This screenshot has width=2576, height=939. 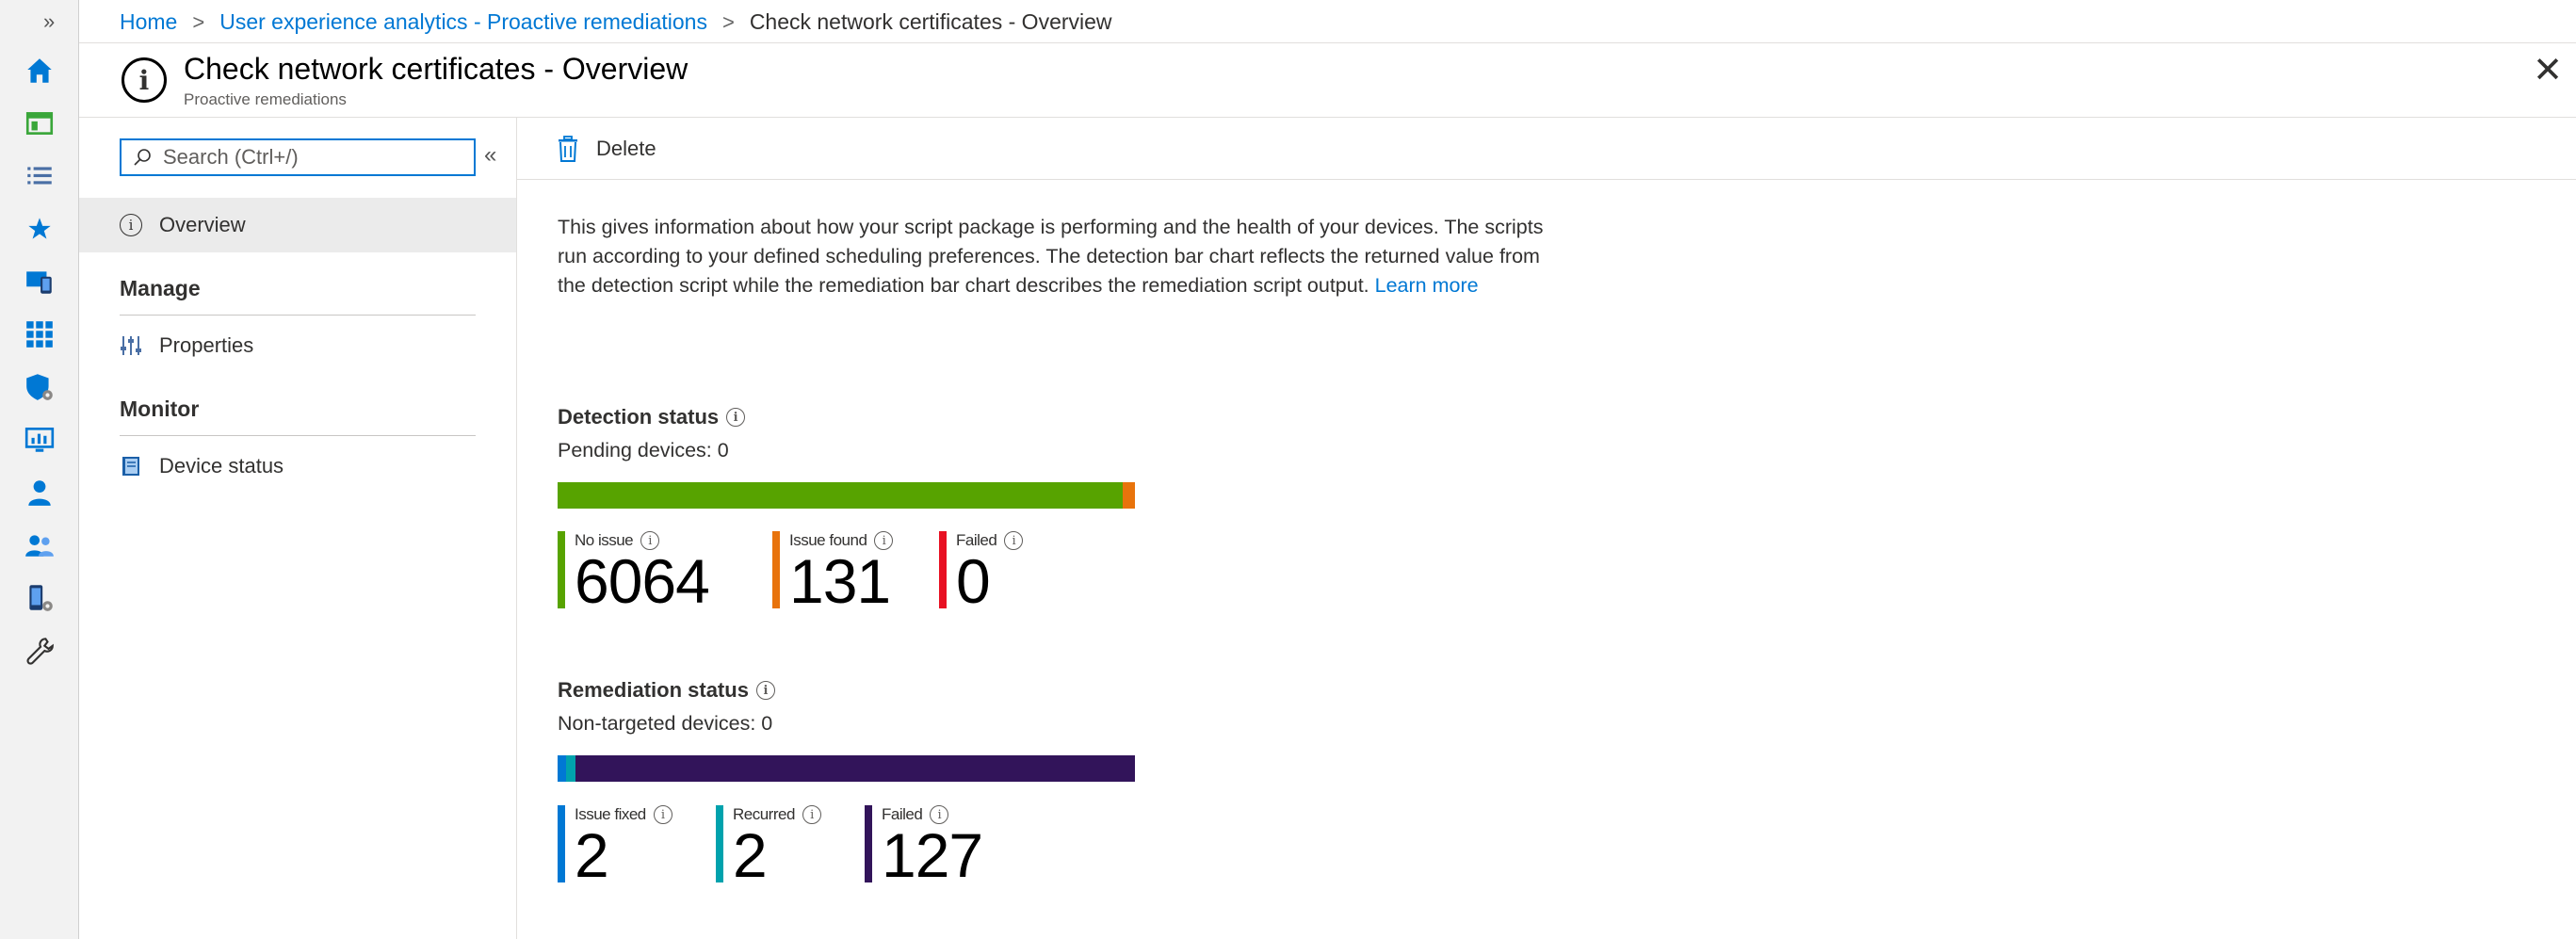 I want to click on detection-status-heading: Detection status i, so click(x=652, y=417).